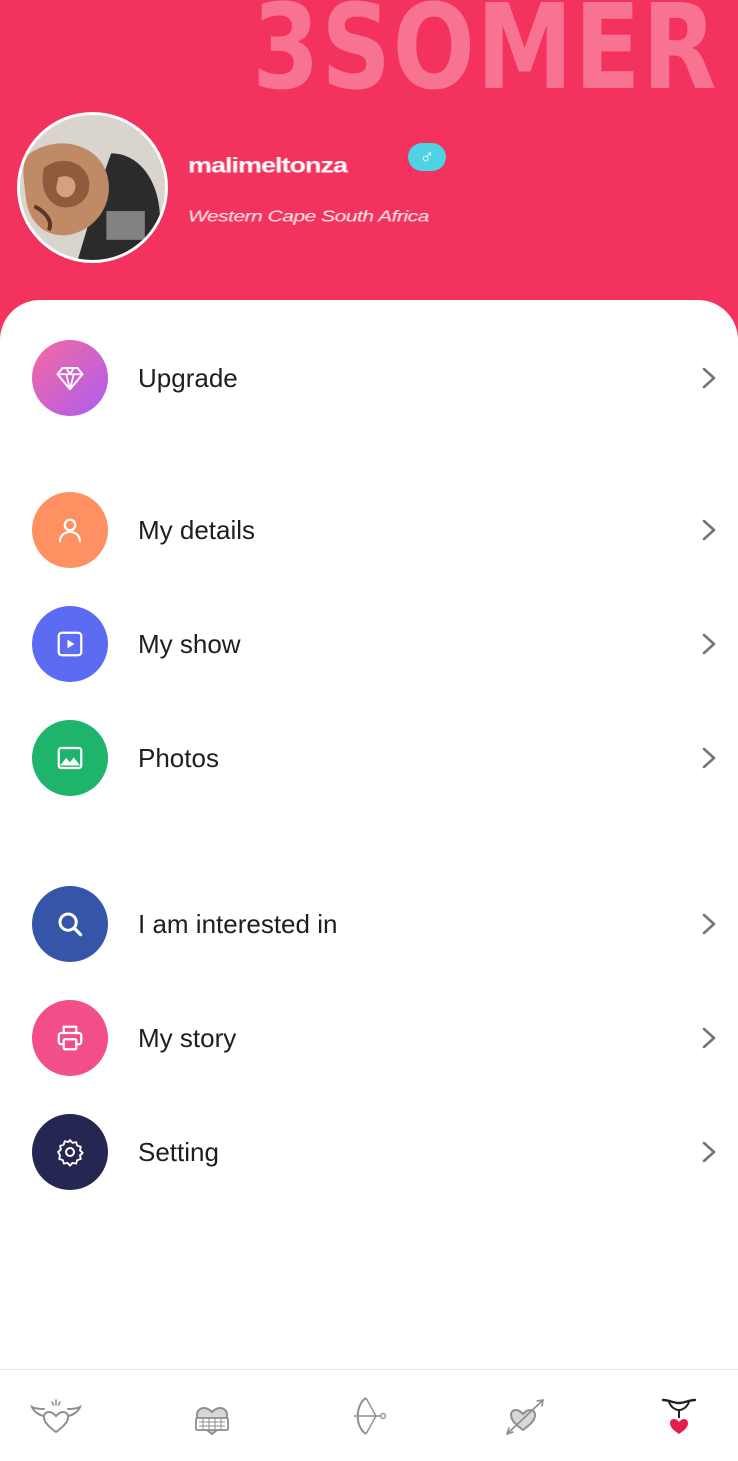  I want to click on menu-item-my-show: My show, so click(369, 644).